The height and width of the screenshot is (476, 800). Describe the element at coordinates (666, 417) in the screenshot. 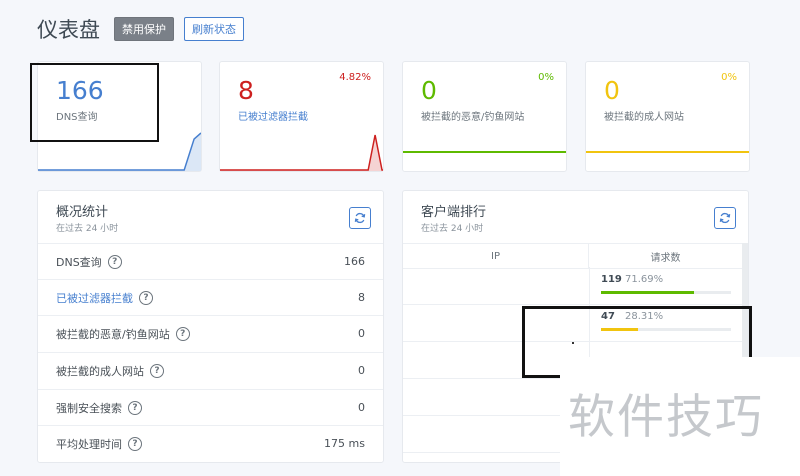

I see `watermark-text: 软件技巧` at that location.